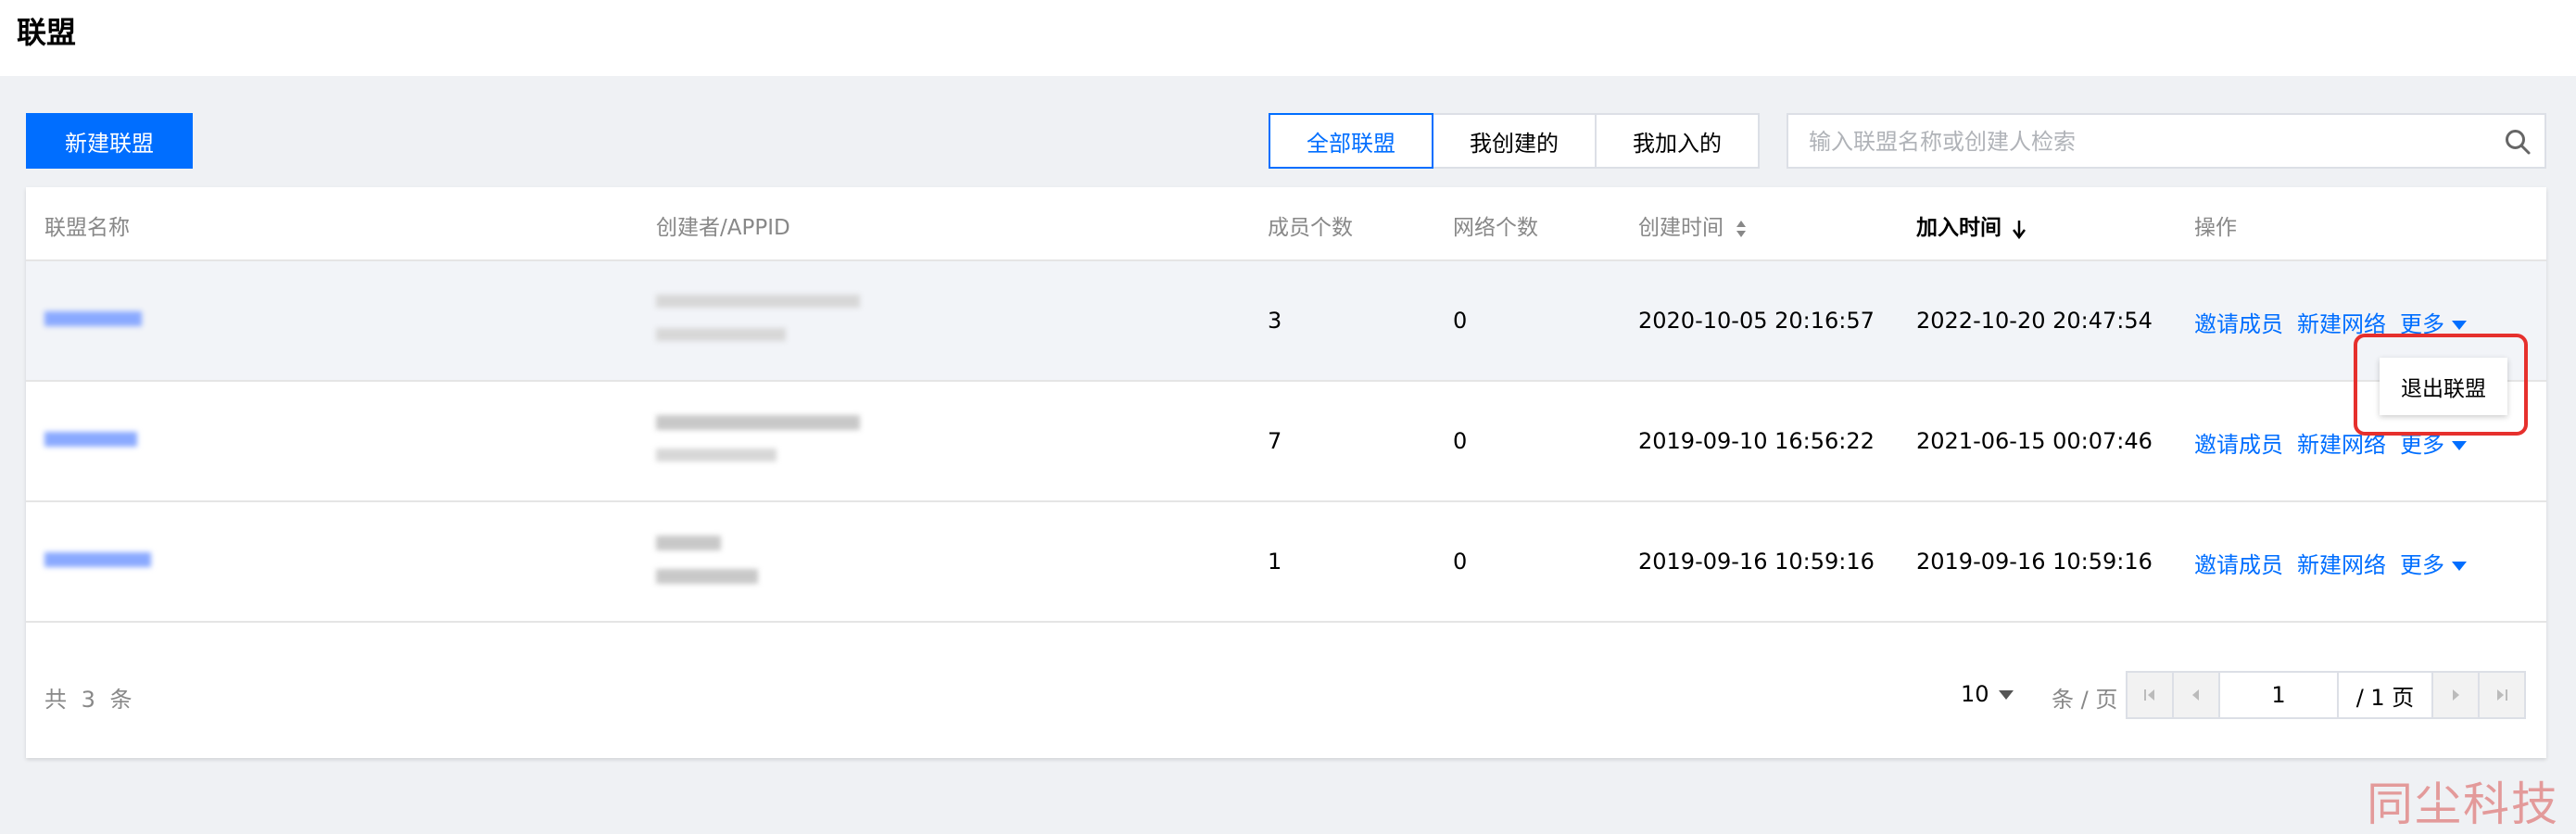 This screenshot has width=2576, height=834. What do you see at coordinates (47, 32) in the screenshot?
I see `page-title: 联盟` at bounding box center [47, 32].